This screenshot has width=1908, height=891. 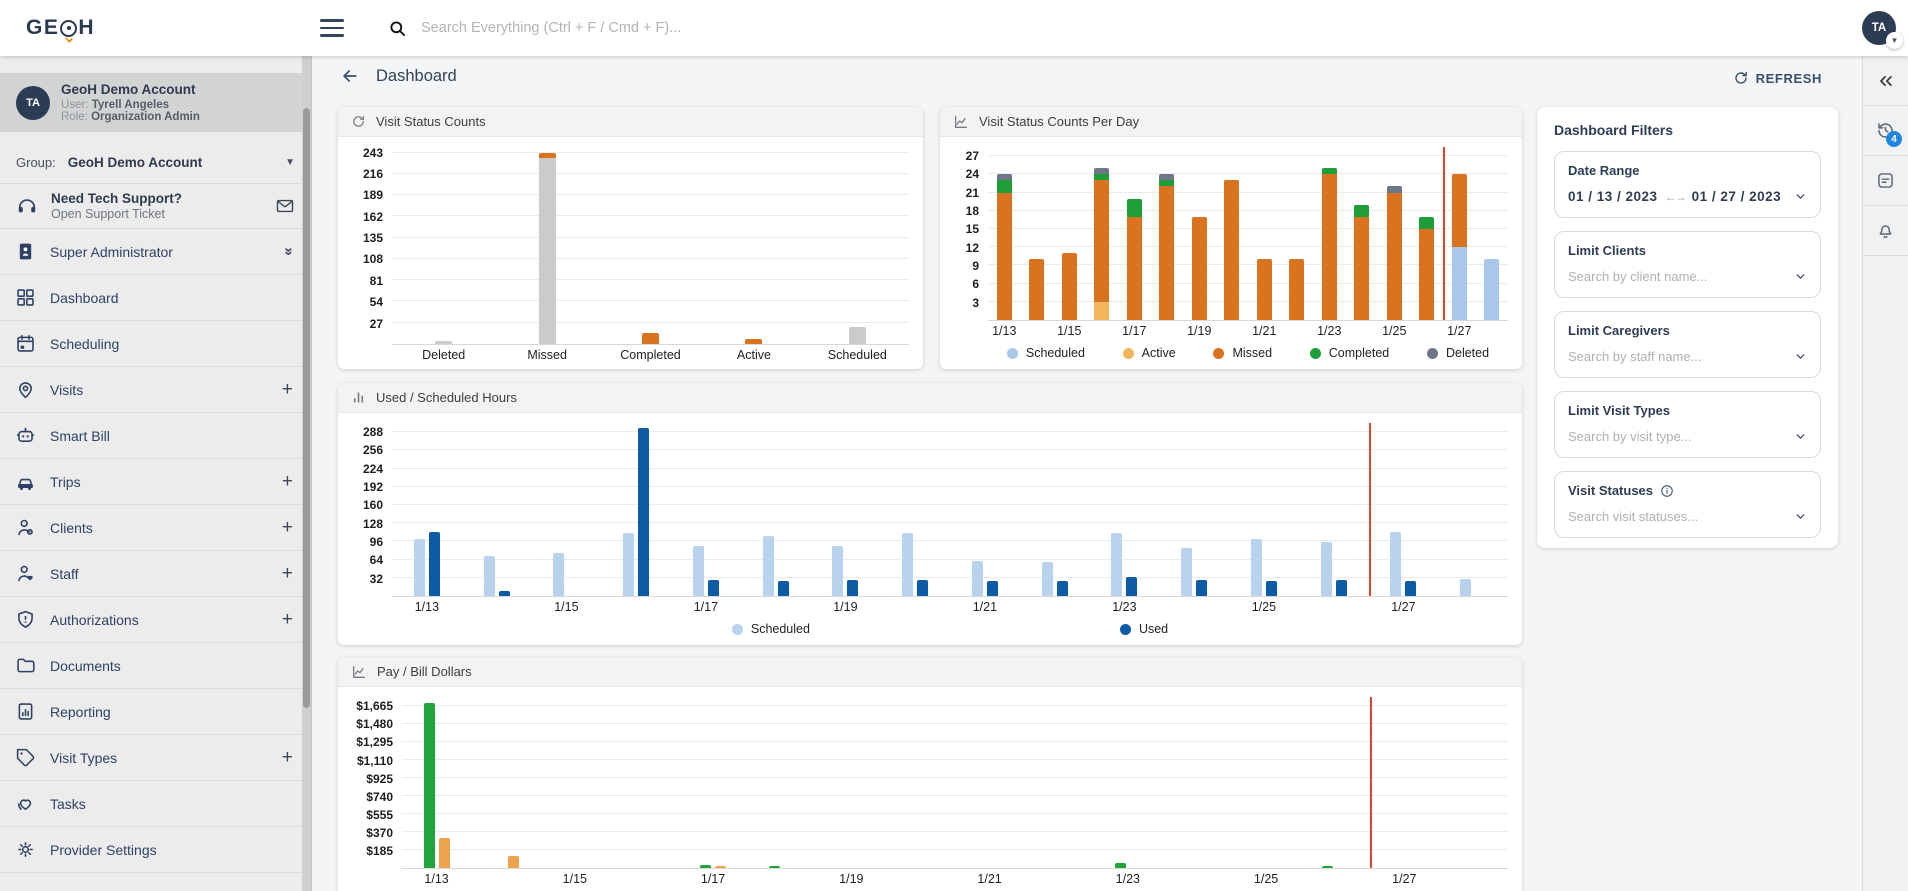 I want to click on sidebar-item-smart-bill: Smart Bill, so click(x=155, y=436).